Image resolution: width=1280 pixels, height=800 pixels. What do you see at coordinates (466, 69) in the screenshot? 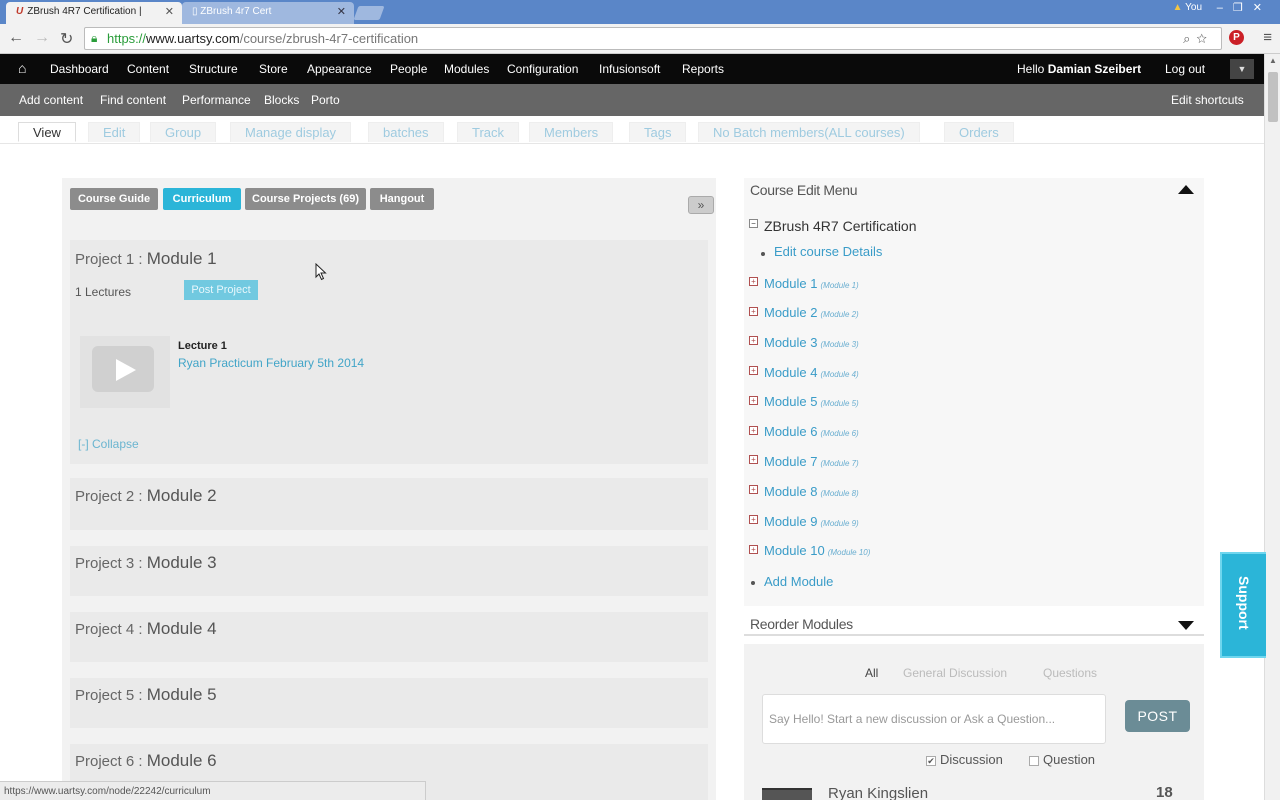
I see `admin-menu-modules: Modules` at bounding box center [466, 69].